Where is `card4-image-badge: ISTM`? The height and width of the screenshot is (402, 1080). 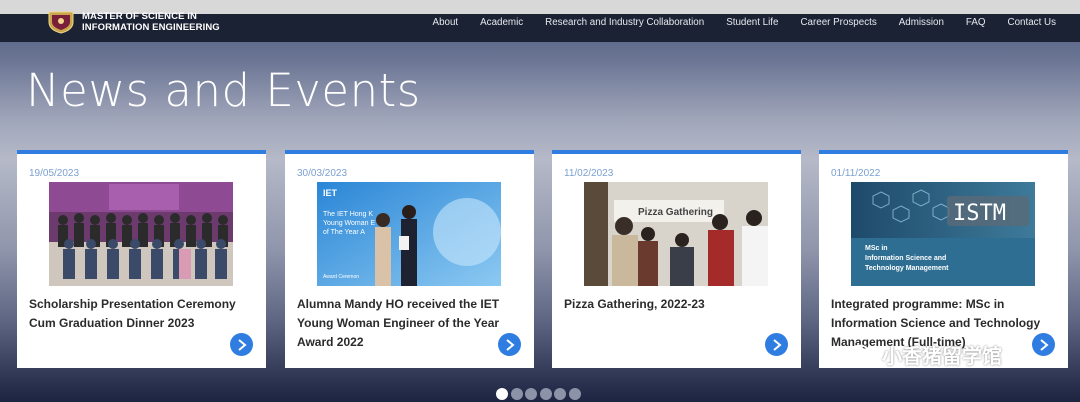 card4-image-badge: ISTM is located at coordinates (979, 213).